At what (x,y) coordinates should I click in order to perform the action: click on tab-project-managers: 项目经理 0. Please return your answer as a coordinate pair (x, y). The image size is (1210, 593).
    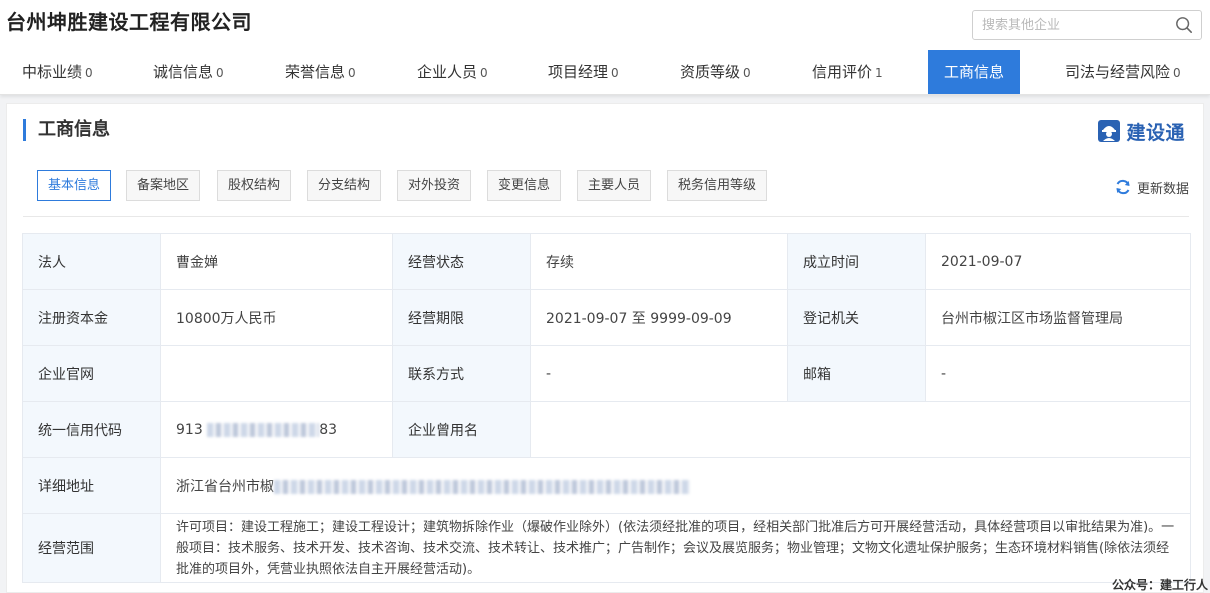
    Looking at the image, I should click on (583, 72).